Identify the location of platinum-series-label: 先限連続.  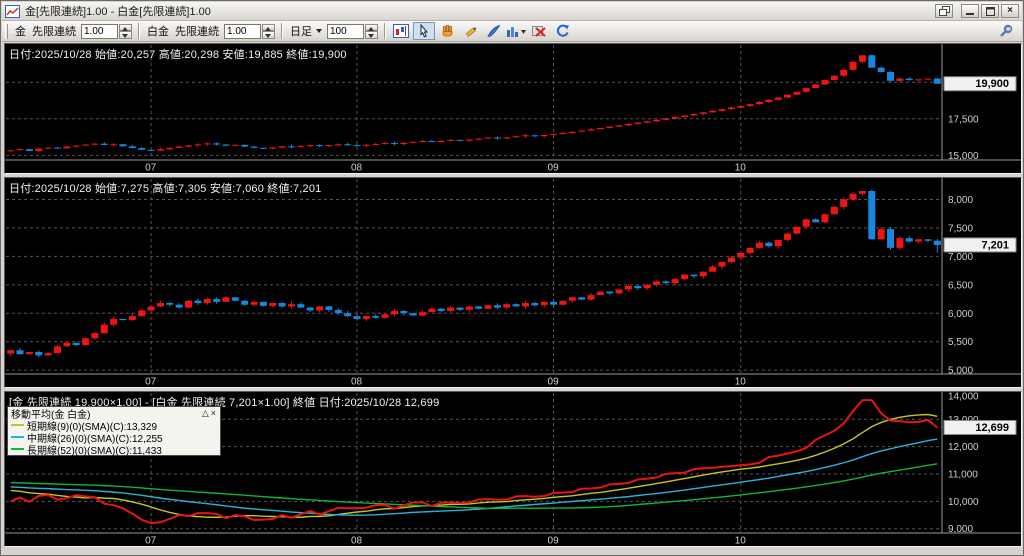
(197, 32).